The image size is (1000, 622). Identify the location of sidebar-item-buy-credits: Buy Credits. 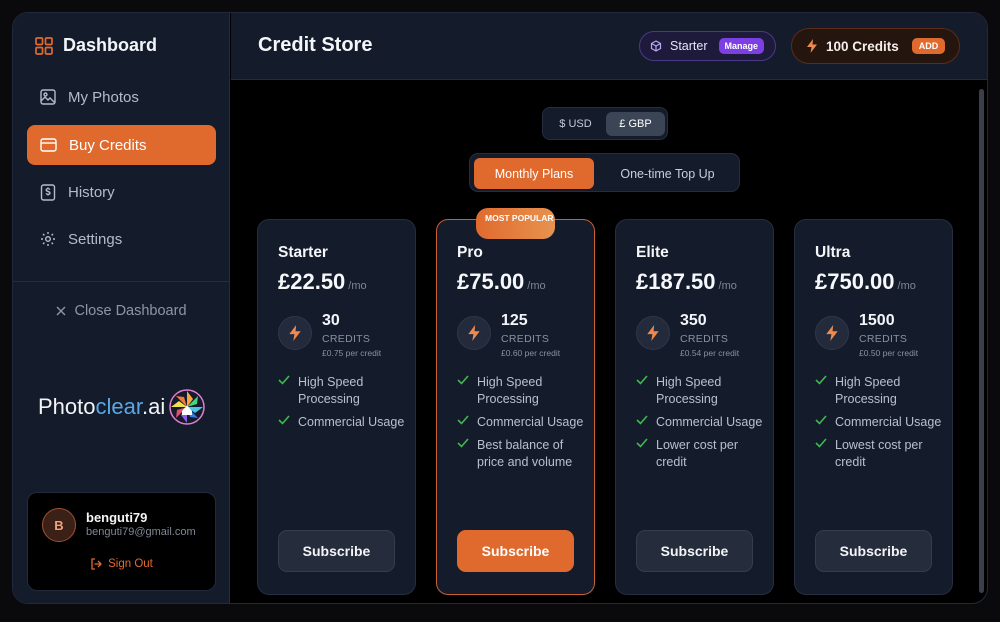
(121, 145).